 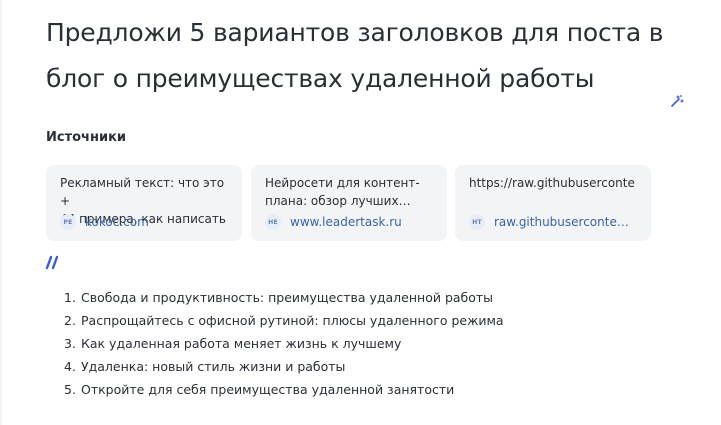 What do you see at coordinates (68, 222) in the screenshot?
I see `favicon-icon: PE` at bounding box center [68, 222].